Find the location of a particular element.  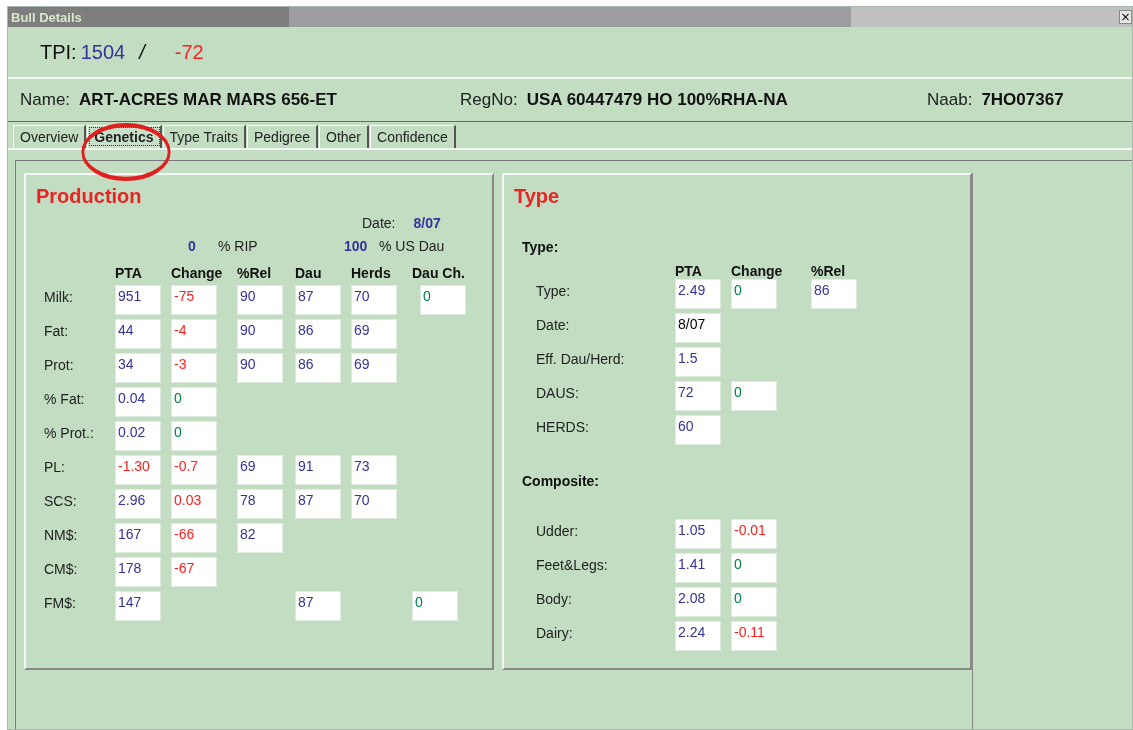

row-label: % Fat: is located at coordinates (64, 398).